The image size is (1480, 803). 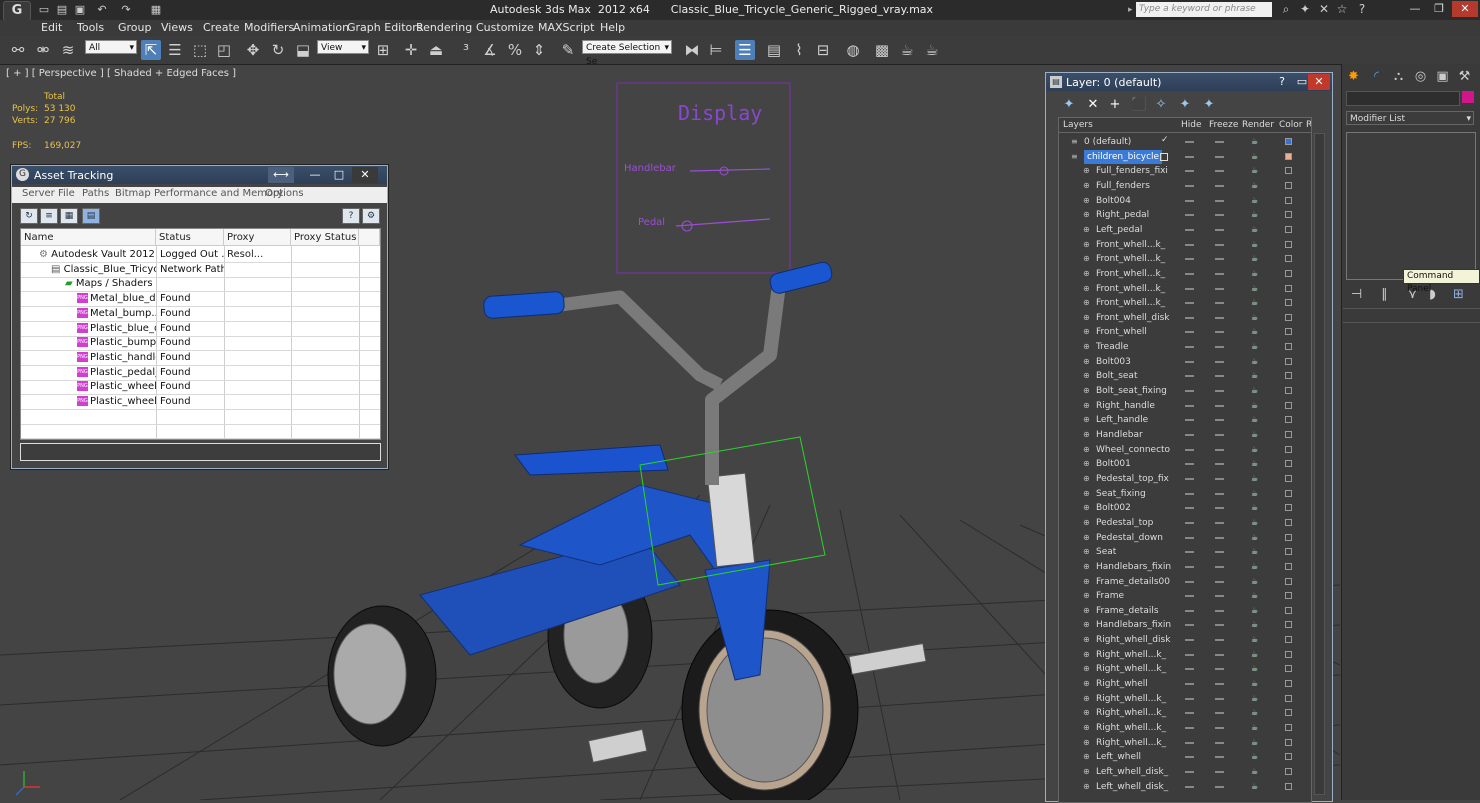 What do you see at coordinates (1185, 303) in the screenshot?
I see `layer-object-row: ⊕ Front_whell...k_ ☕` at bounding box center [1185, 303].